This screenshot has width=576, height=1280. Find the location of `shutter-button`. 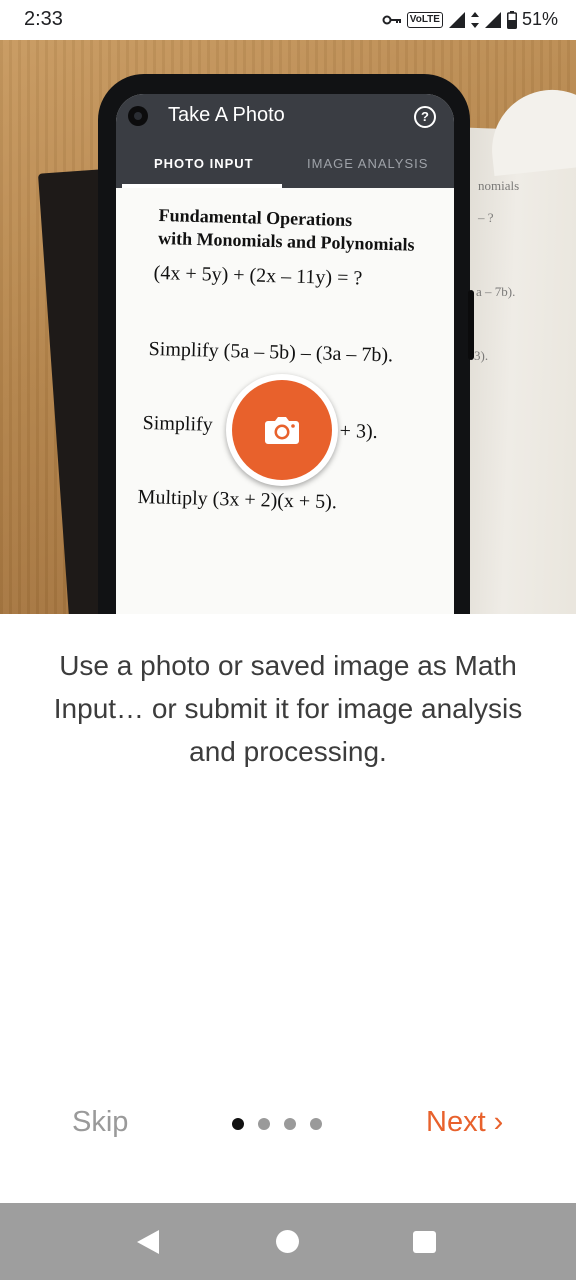

shutter-button is located at coordinates (282, 430).